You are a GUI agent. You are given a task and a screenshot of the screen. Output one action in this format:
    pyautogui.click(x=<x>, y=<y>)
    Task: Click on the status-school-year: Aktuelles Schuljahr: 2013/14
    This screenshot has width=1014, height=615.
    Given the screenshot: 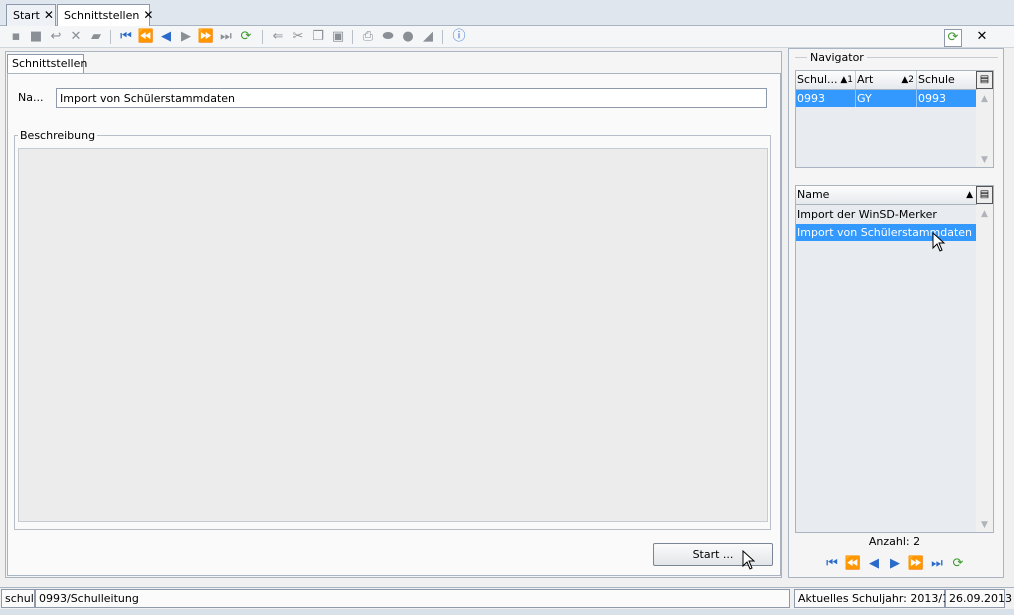 What is the action you would take?
    pyautogui.click(x=875, y=598)
    